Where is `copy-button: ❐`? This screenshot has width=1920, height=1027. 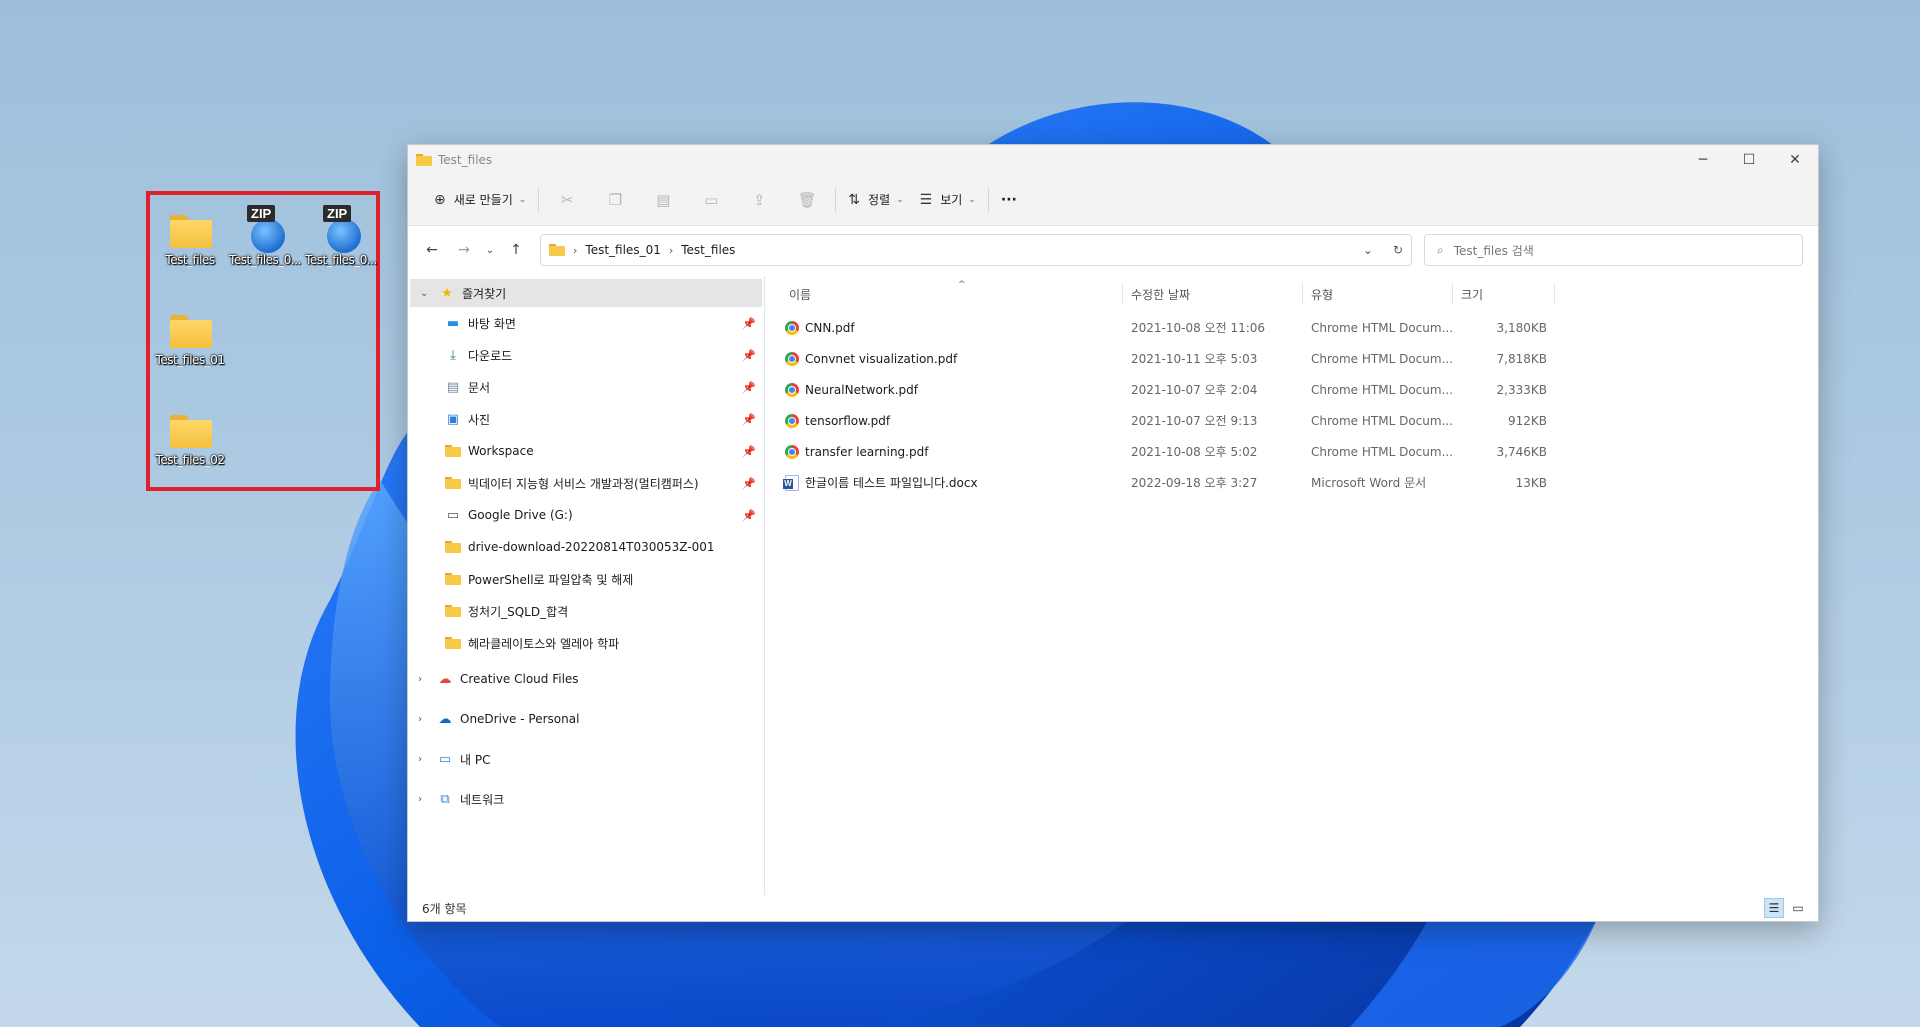 copy-button: ❐ is located at coordinates (615, 200).